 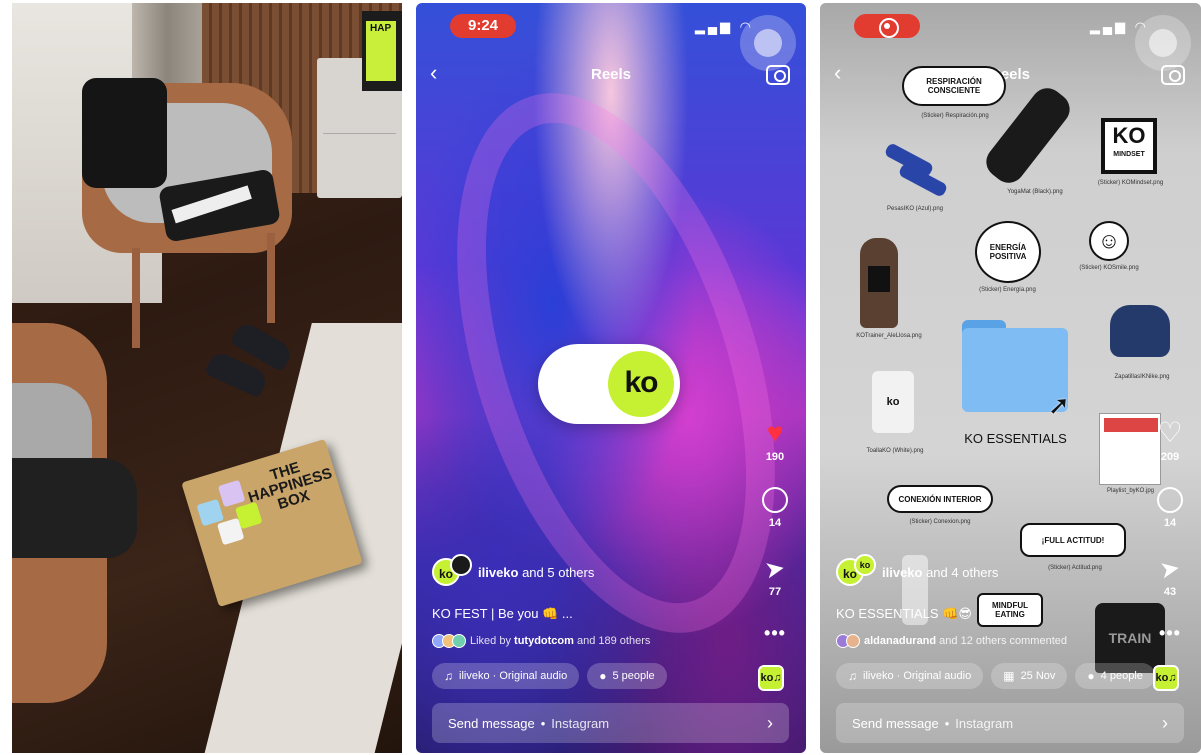 I want to click on date-chip-label: 25 Nov, so click(x=1038, y=676).